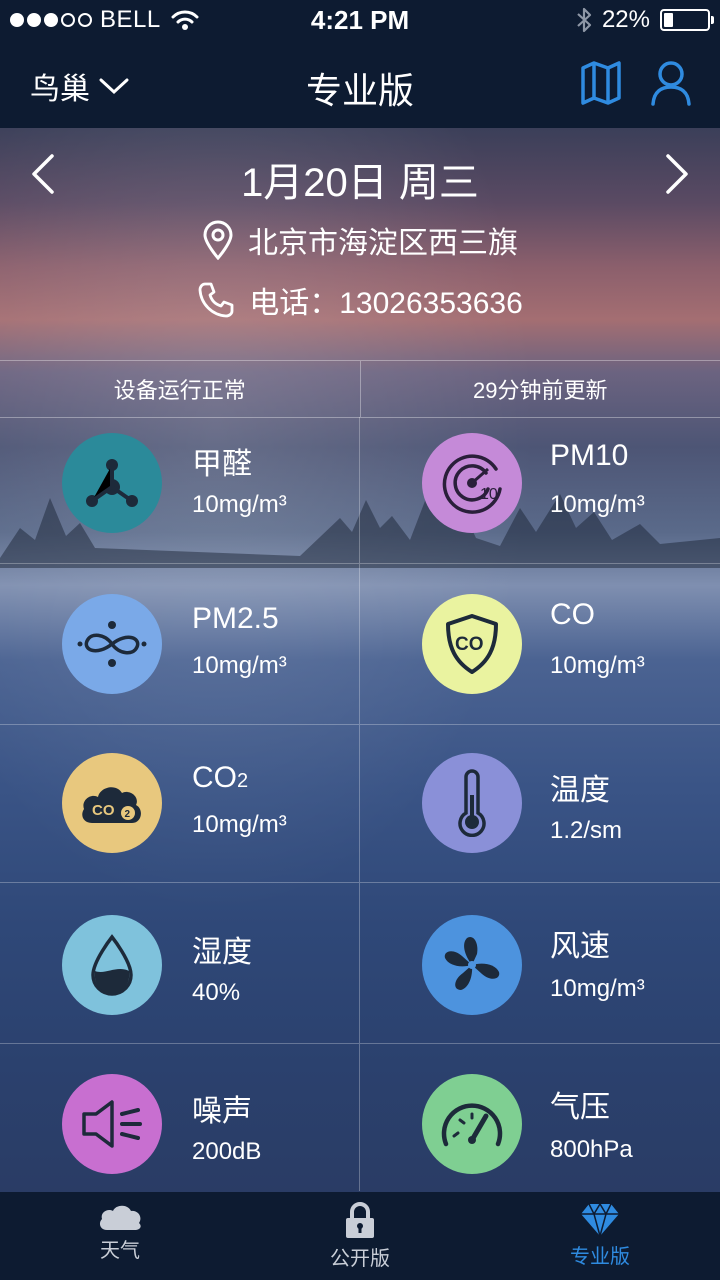 This screenshot has height=1280, width=720. Describe the element at coordinates (600, 1257) in the screenshot. I see `tab-label: 专业版` at that location.